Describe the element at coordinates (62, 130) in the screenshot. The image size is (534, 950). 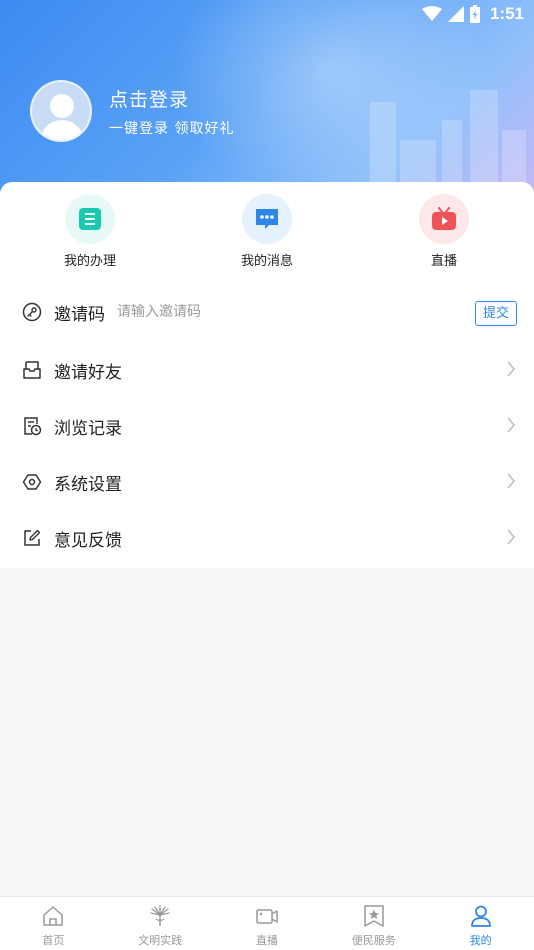
I see `avatar-body` at that location.